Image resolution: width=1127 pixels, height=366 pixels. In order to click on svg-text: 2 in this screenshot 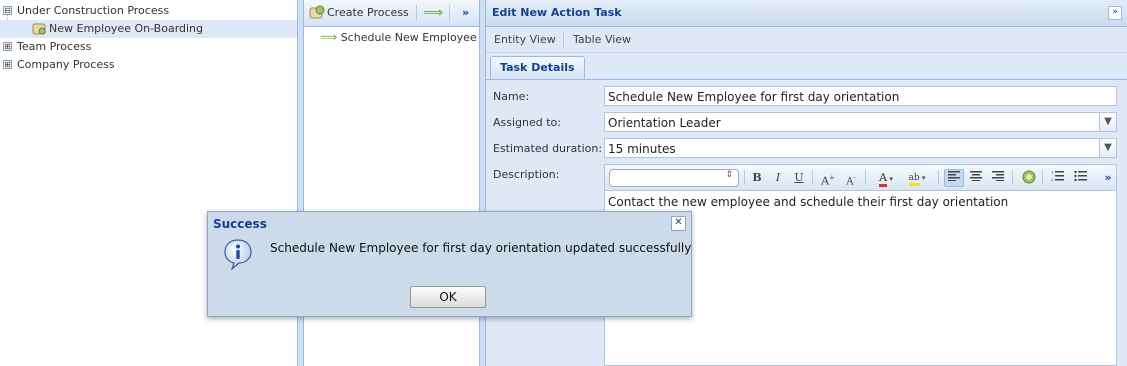, I will do `click(1052, 179)`.